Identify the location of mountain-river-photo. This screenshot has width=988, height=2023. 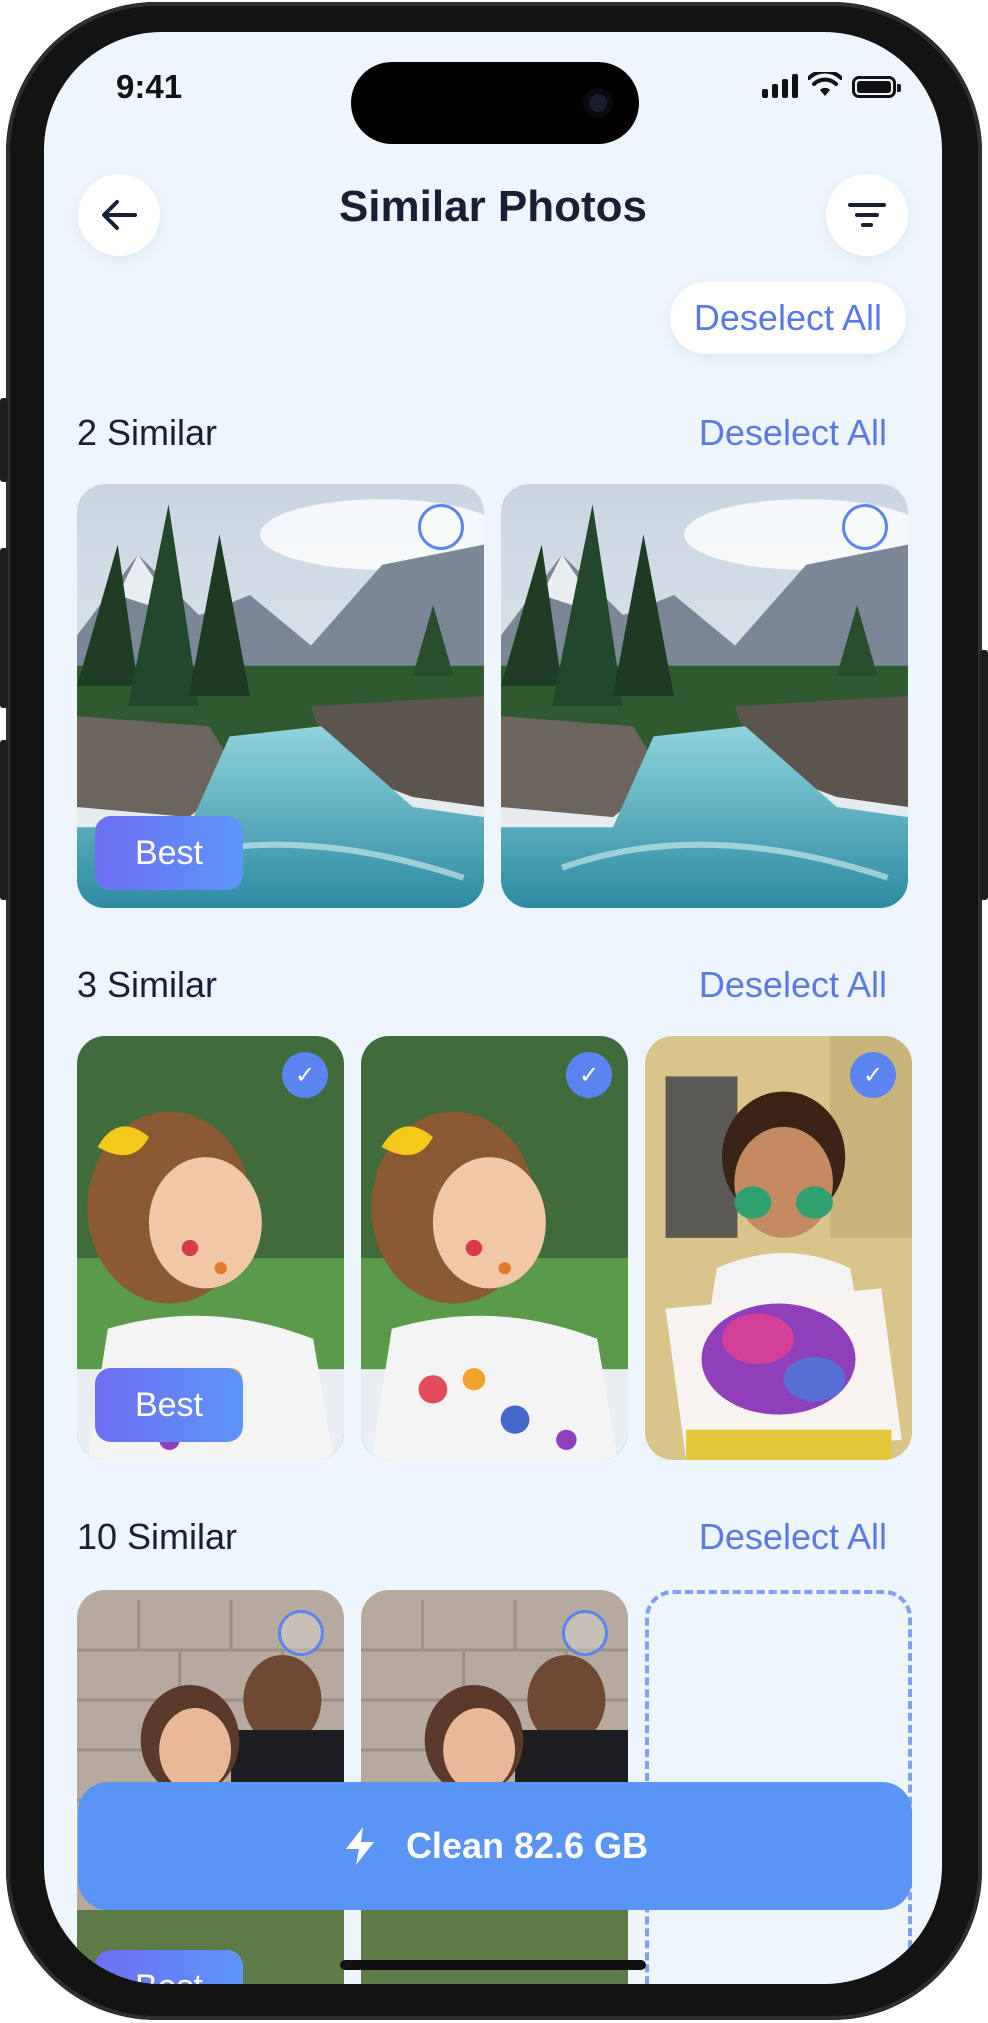
(704, 696).